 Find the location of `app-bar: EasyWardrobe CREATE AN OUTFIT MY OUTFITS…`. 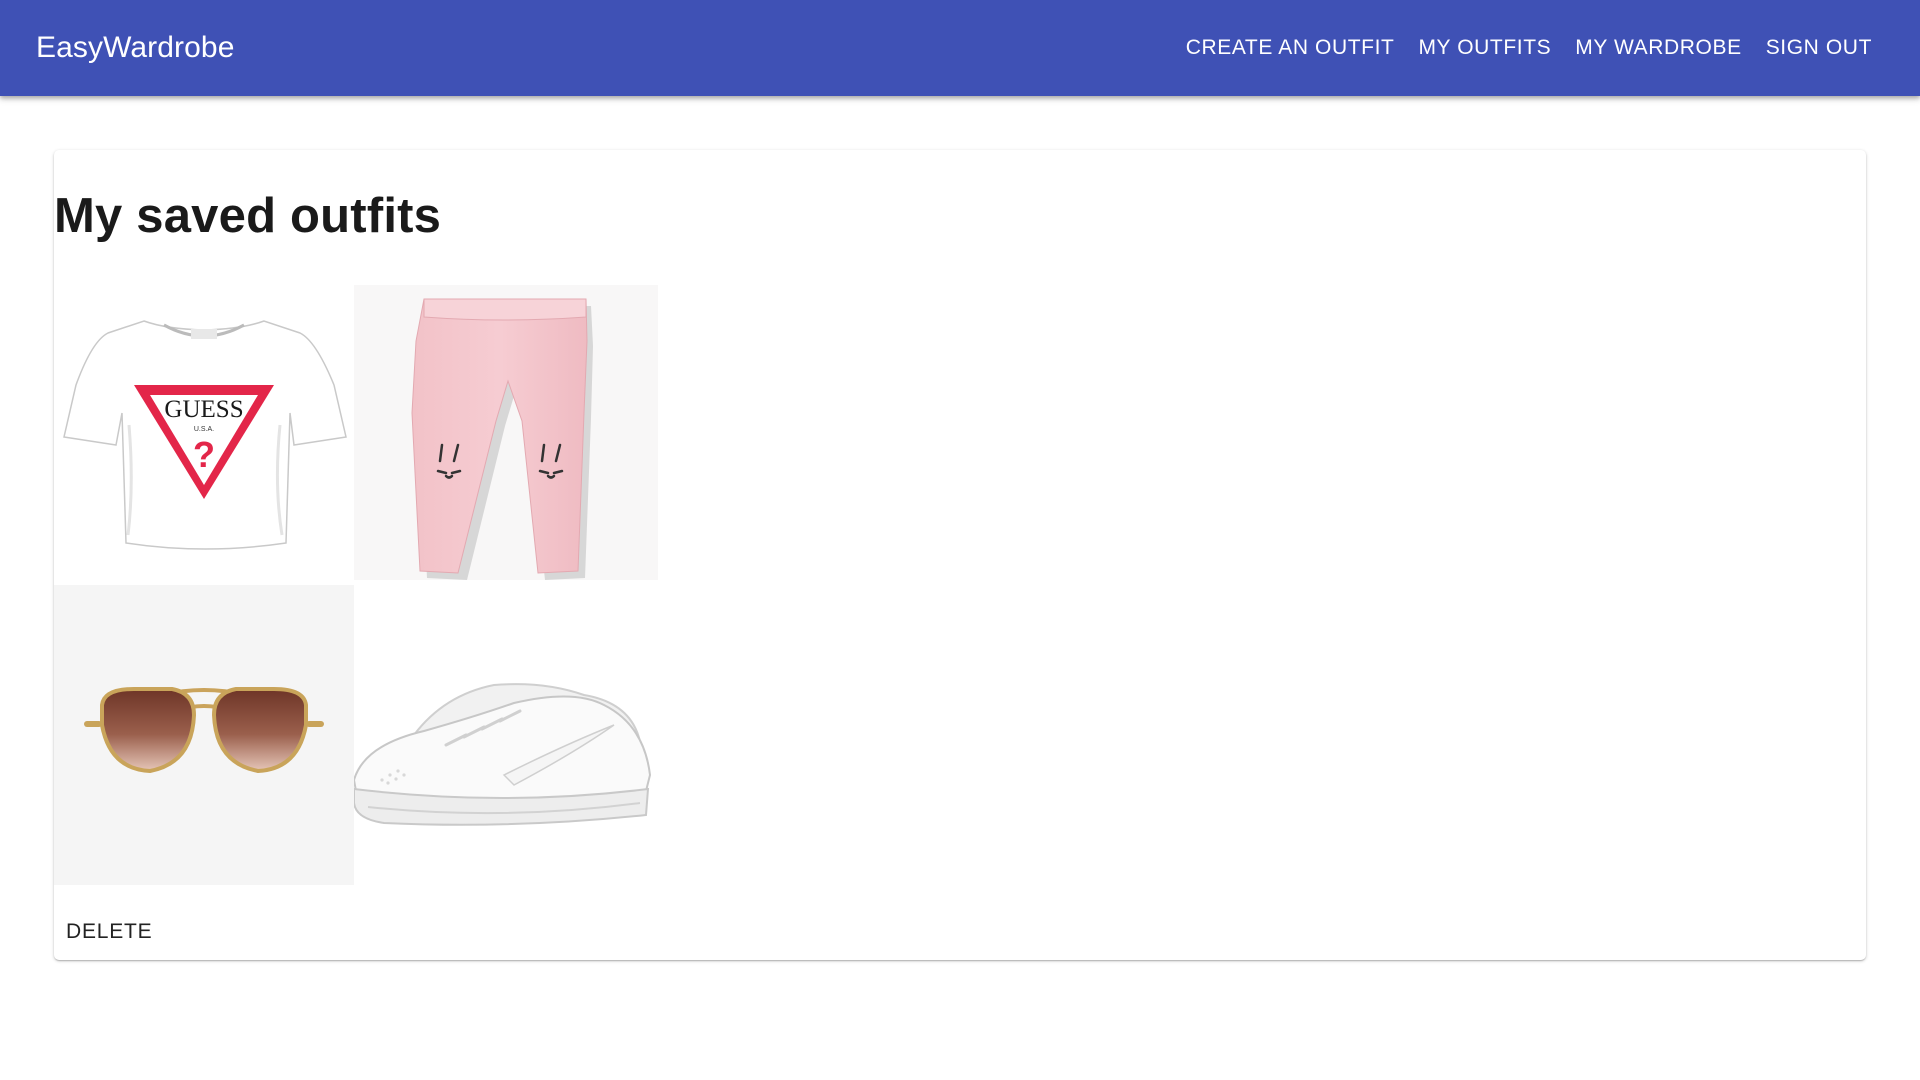

app-bar: EasyWardrobe CREATE AN OUTFIT MY OUTFITS… is located at coordinates (960, 48).